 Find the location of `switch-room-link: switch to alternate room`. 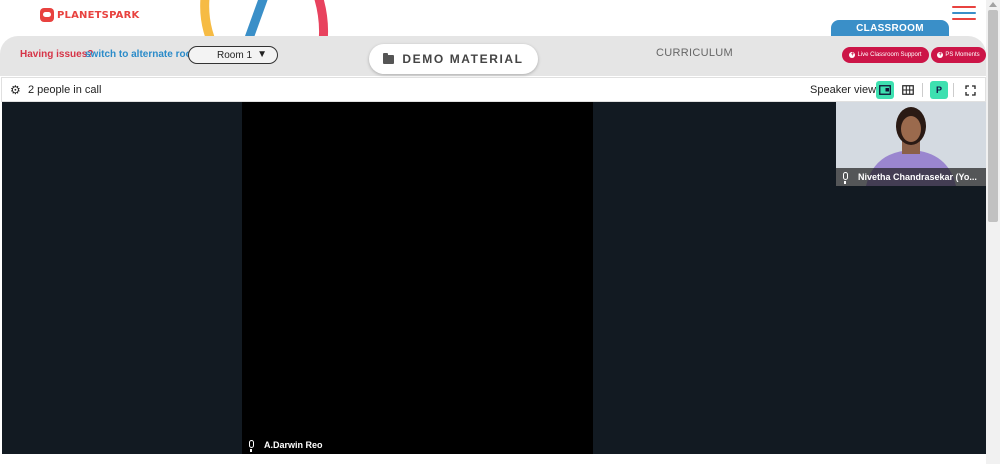

switch-room-link: switch to alternate room is located at coordinates (143, 54).